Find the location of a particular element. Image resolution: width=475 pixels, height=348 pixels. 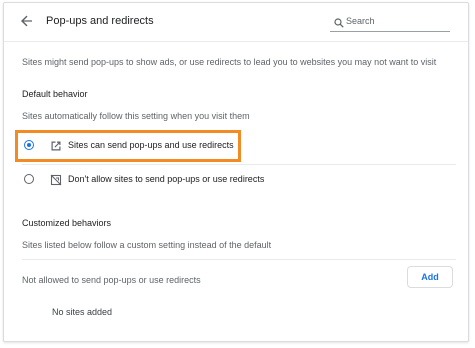

default-behavior-heading: Default behavior is located at coordinates (55, 94).